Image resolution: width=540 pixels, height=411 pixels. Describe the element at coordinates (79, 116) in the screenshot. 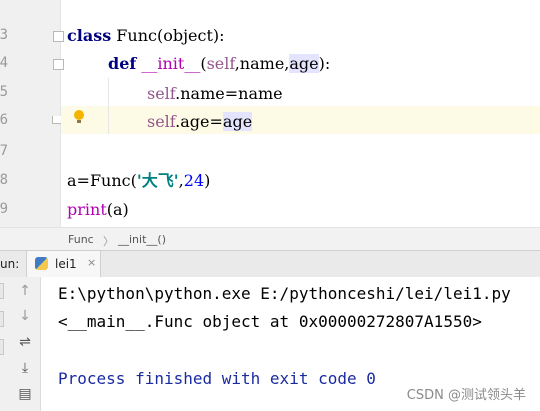

I see `intention-bulb-icon` at that location.